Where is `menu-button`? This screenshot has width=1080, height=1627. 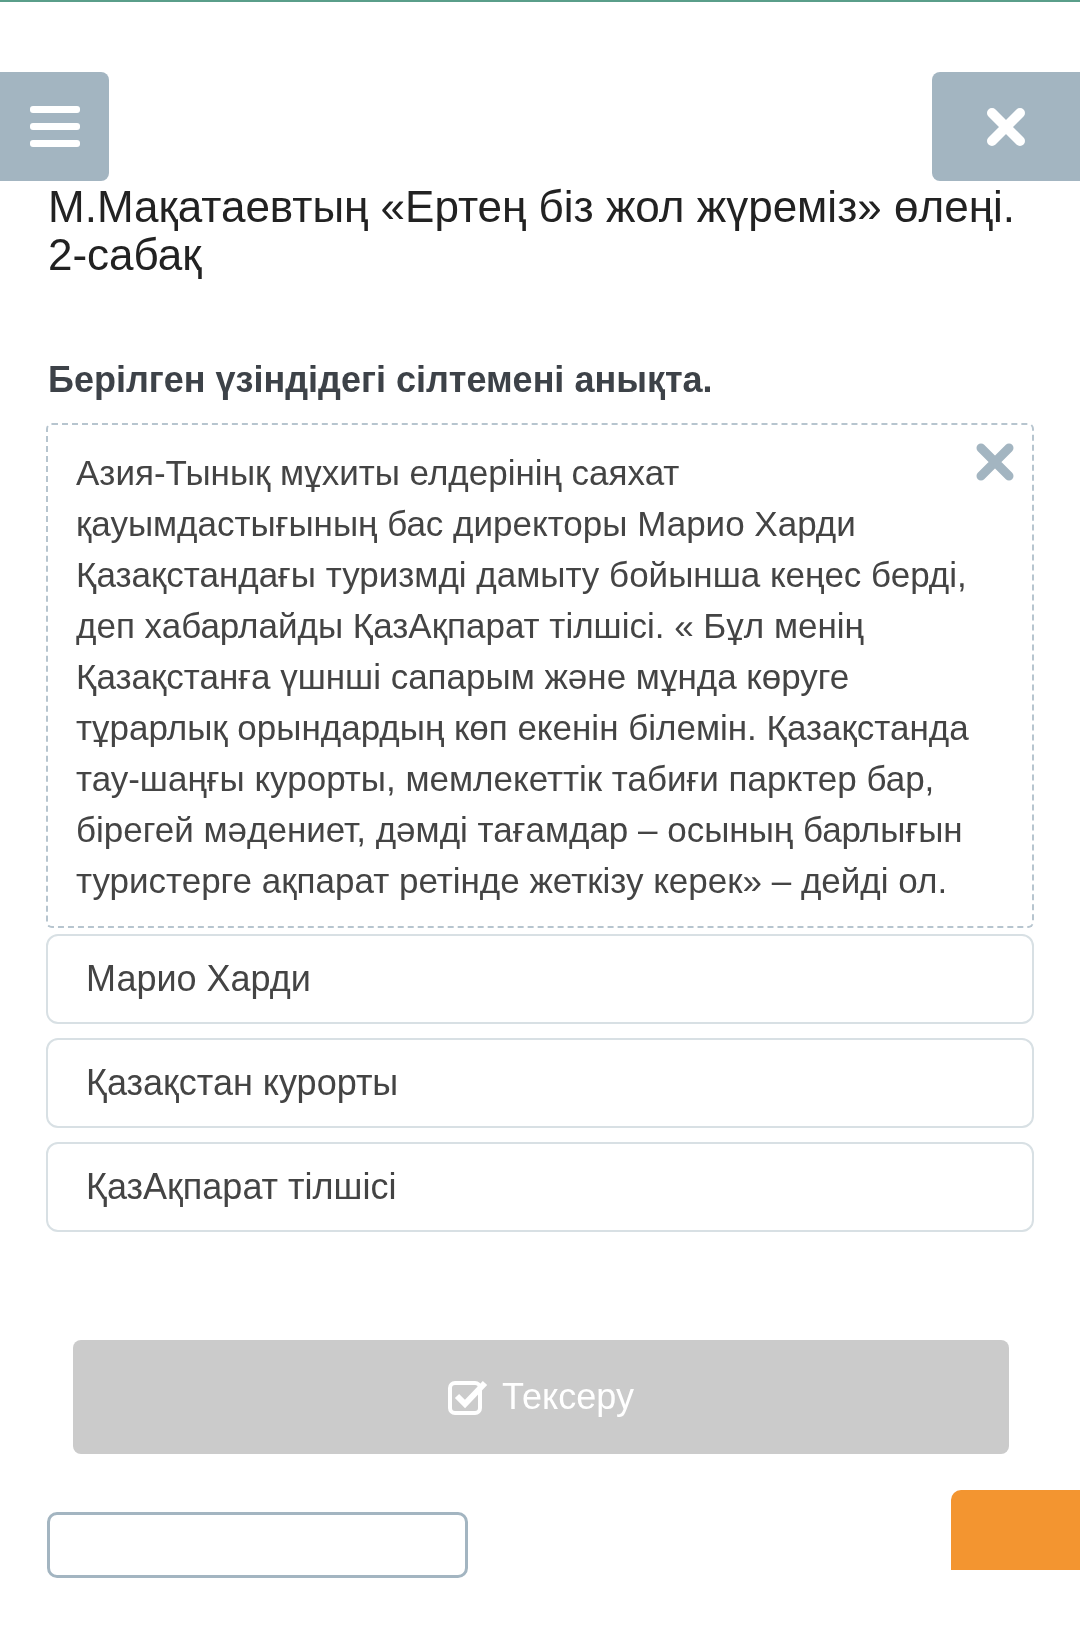
menu-button is located at coordinates (54, 126).